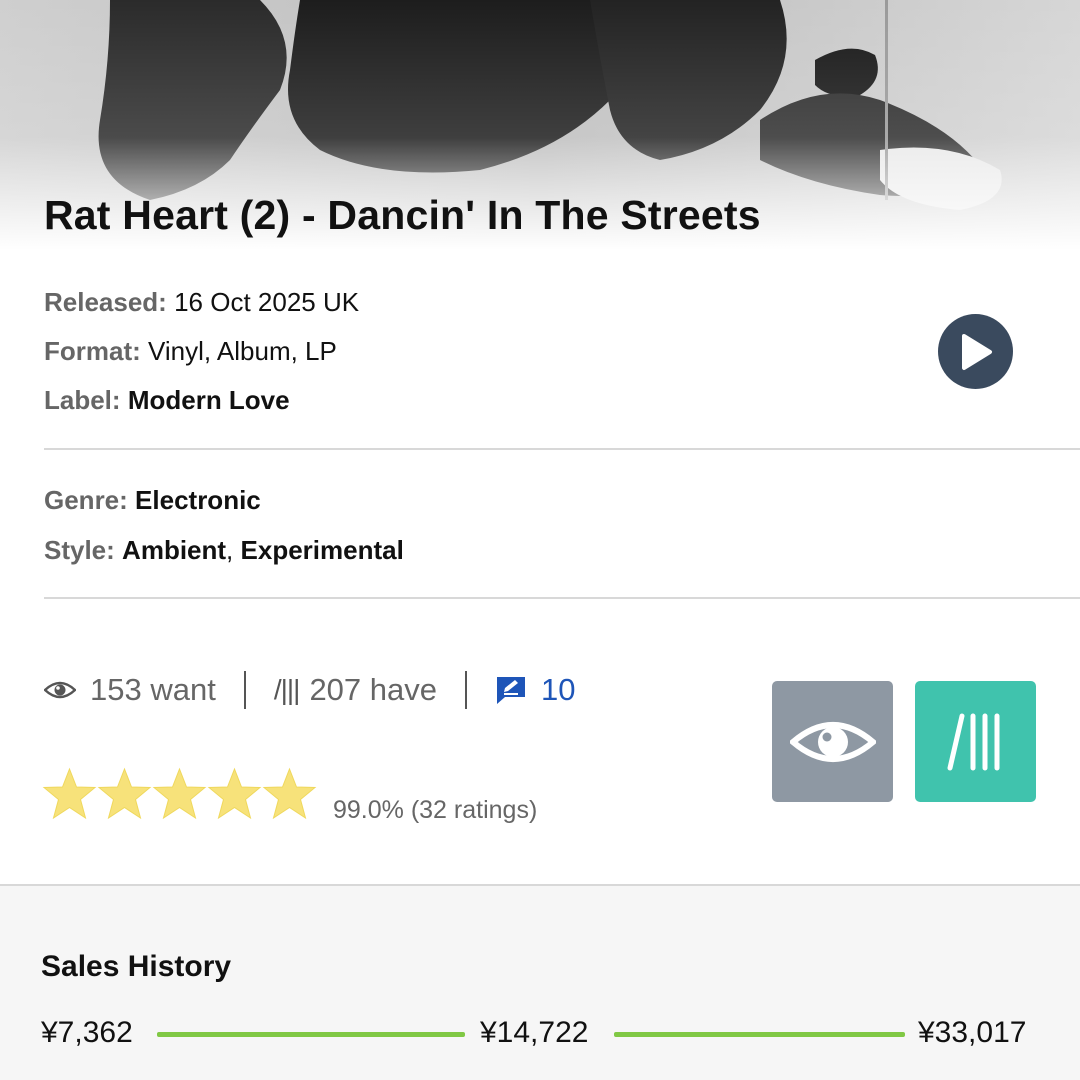 This screenshot has width=1080, height=1080. Describe the element at coordinates (87, 1032) in the screenshot. I see `sales-low-price: ¥7,362` at that location.